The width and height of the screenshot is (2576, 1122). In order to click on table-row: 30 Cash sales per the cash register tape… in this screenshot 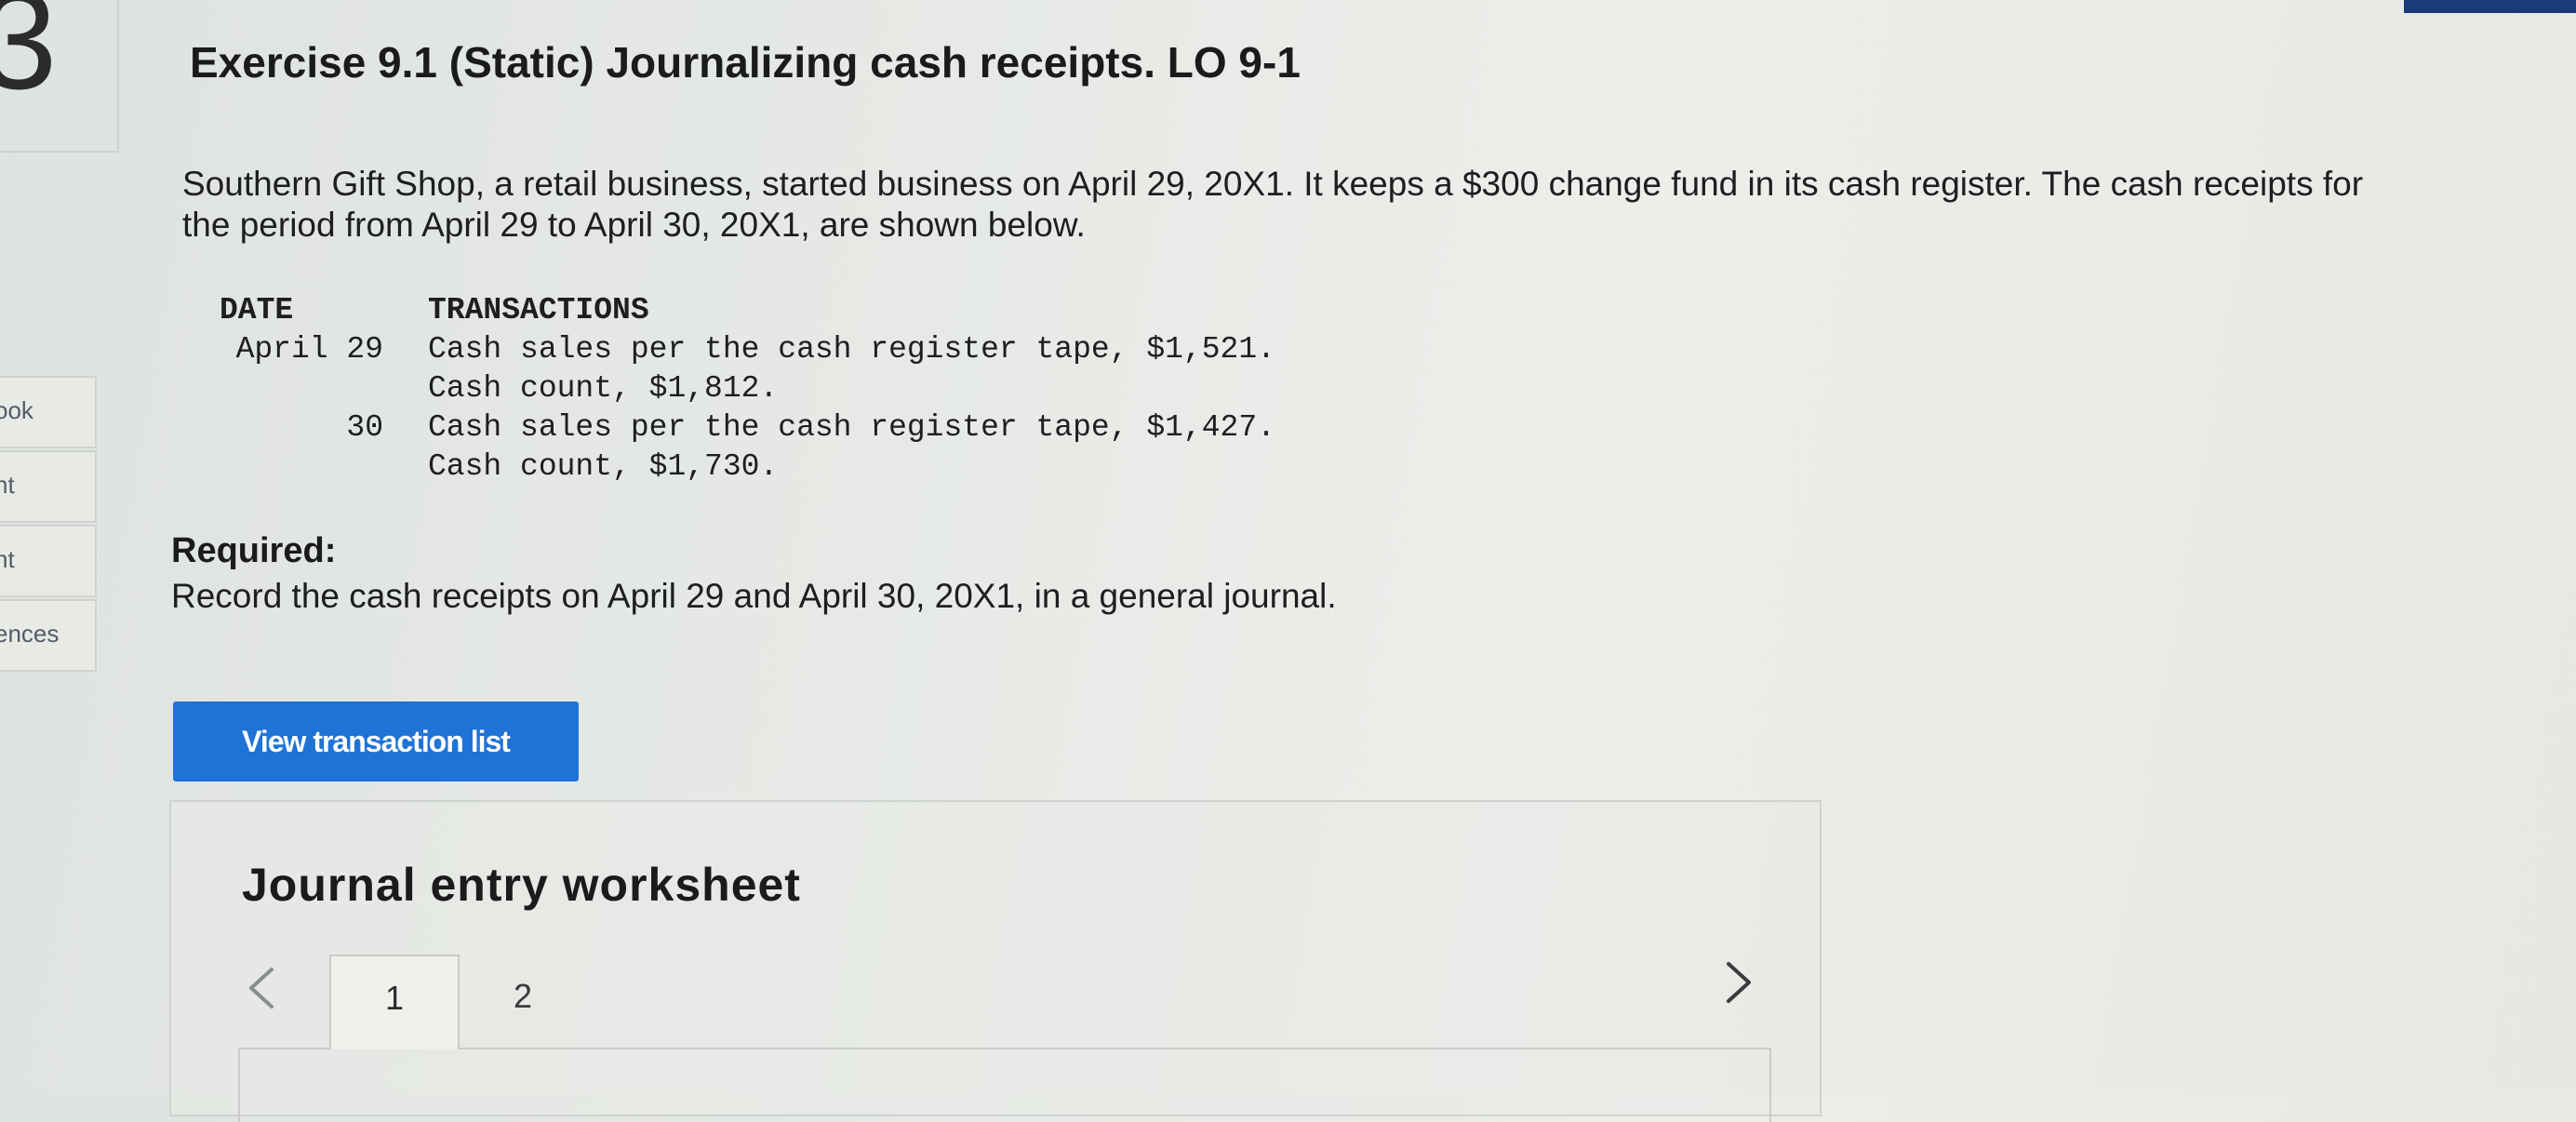, I will do `click(725, 428)`.